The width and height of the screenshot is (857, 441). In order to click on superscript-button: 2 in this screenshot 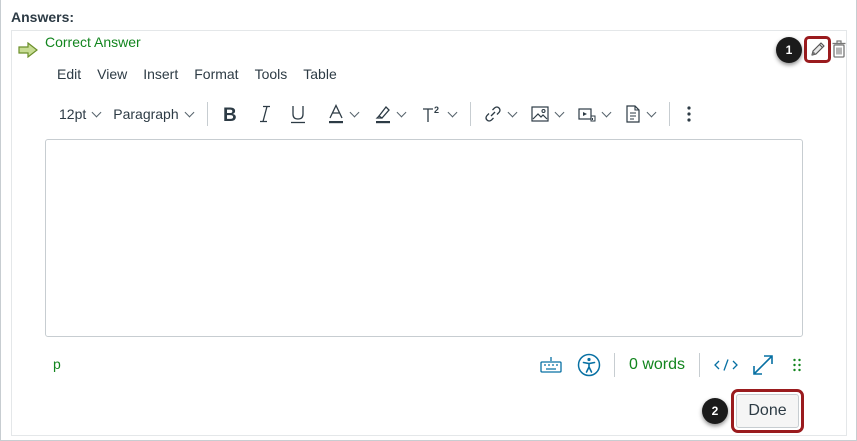, I will do `click(440, 114)`.